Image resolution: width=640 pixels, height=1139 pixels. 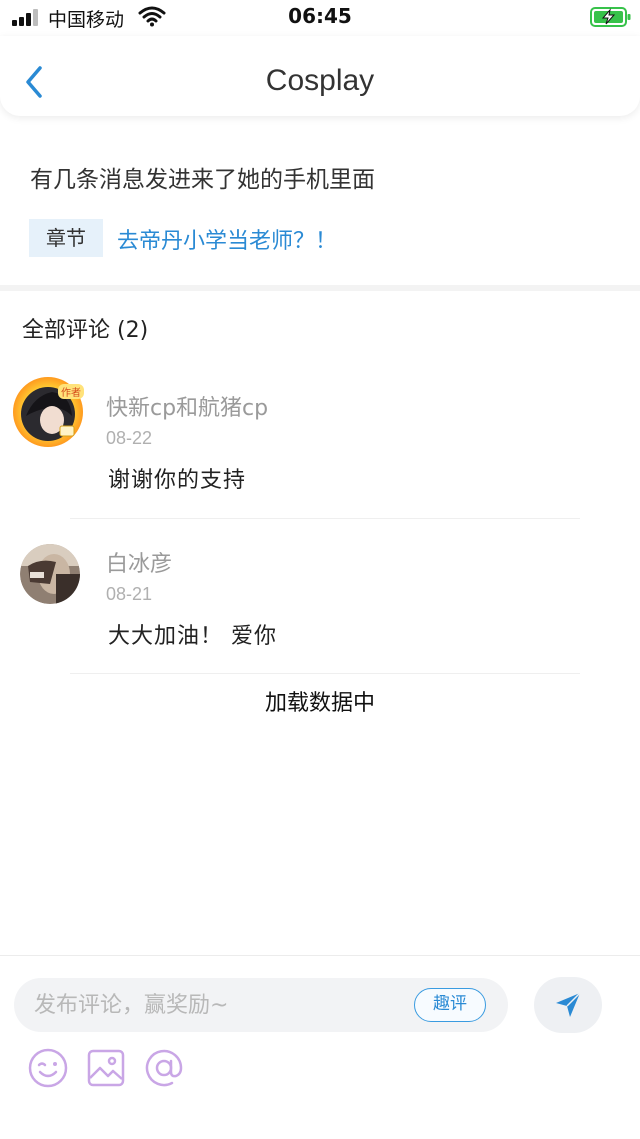 I want to click on send-button, so click(x=568, y=1005).